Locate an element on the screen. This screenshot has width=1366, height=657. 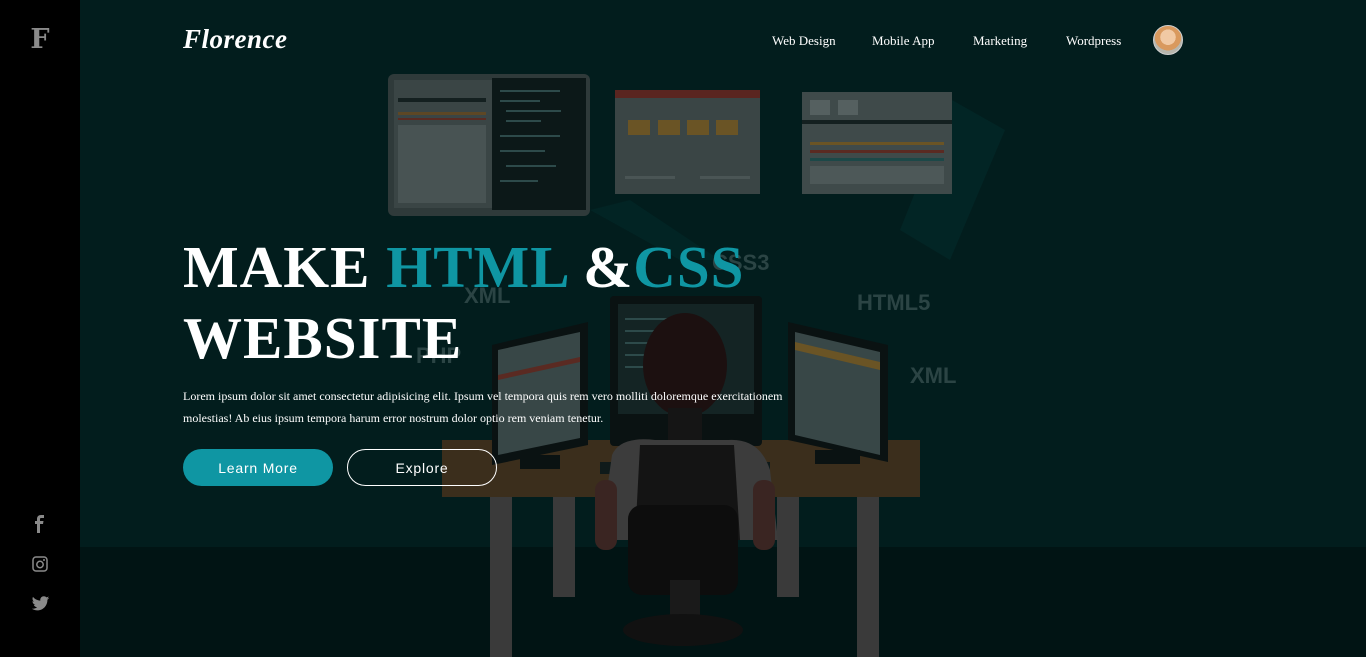
label-xml-right: XML is located at coordinates (933, 375).